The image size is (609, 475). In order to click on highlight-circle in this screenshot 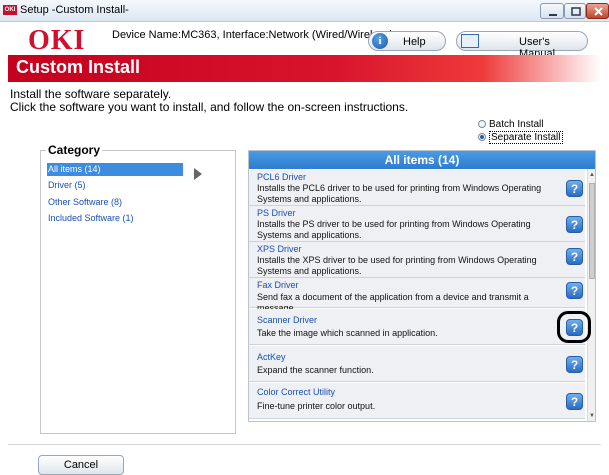, I will do `click(574, 327)`.